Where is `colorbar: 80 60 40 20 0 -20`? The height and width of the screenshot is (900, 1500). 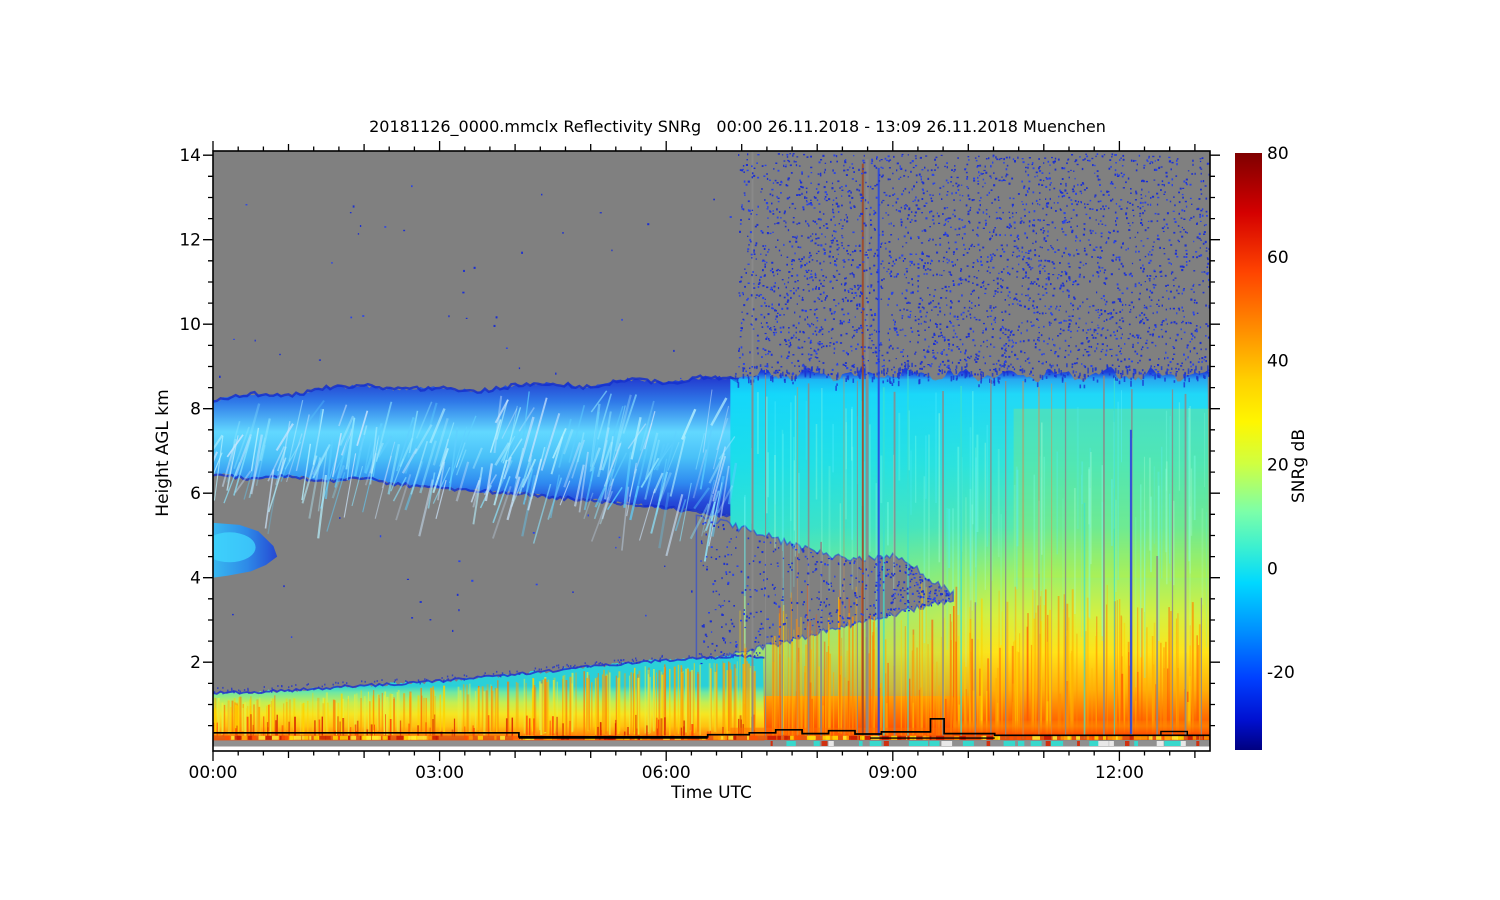 colorbar: 80 60 40 20 0 -20 is located at coordinates (1265, 447).